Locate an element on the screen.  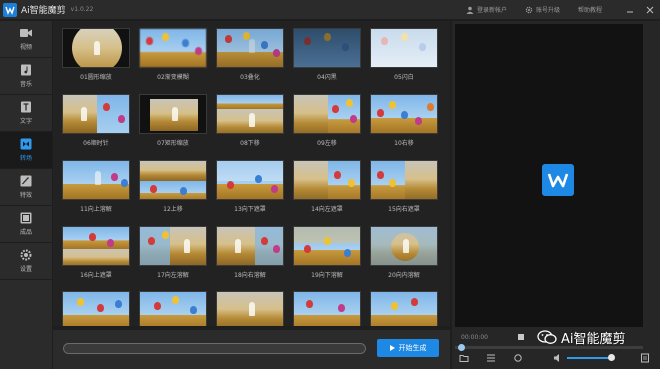
transition-item: 08下移 is located at coordinates (250, 125).